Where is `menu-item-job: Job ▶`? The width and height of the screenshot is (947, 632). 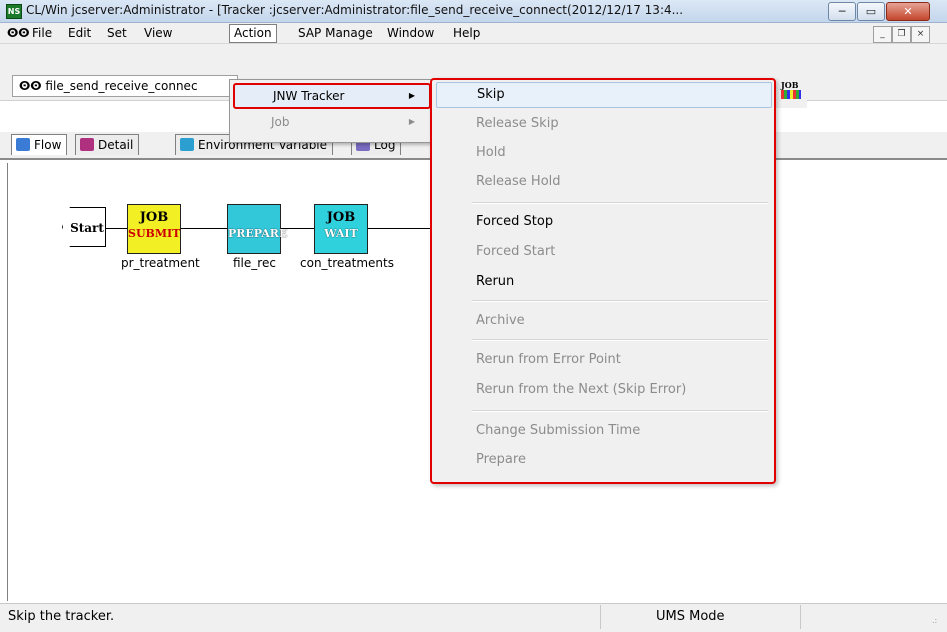
menu-item-job: Job ▶ is located at coordinates (331, 122).